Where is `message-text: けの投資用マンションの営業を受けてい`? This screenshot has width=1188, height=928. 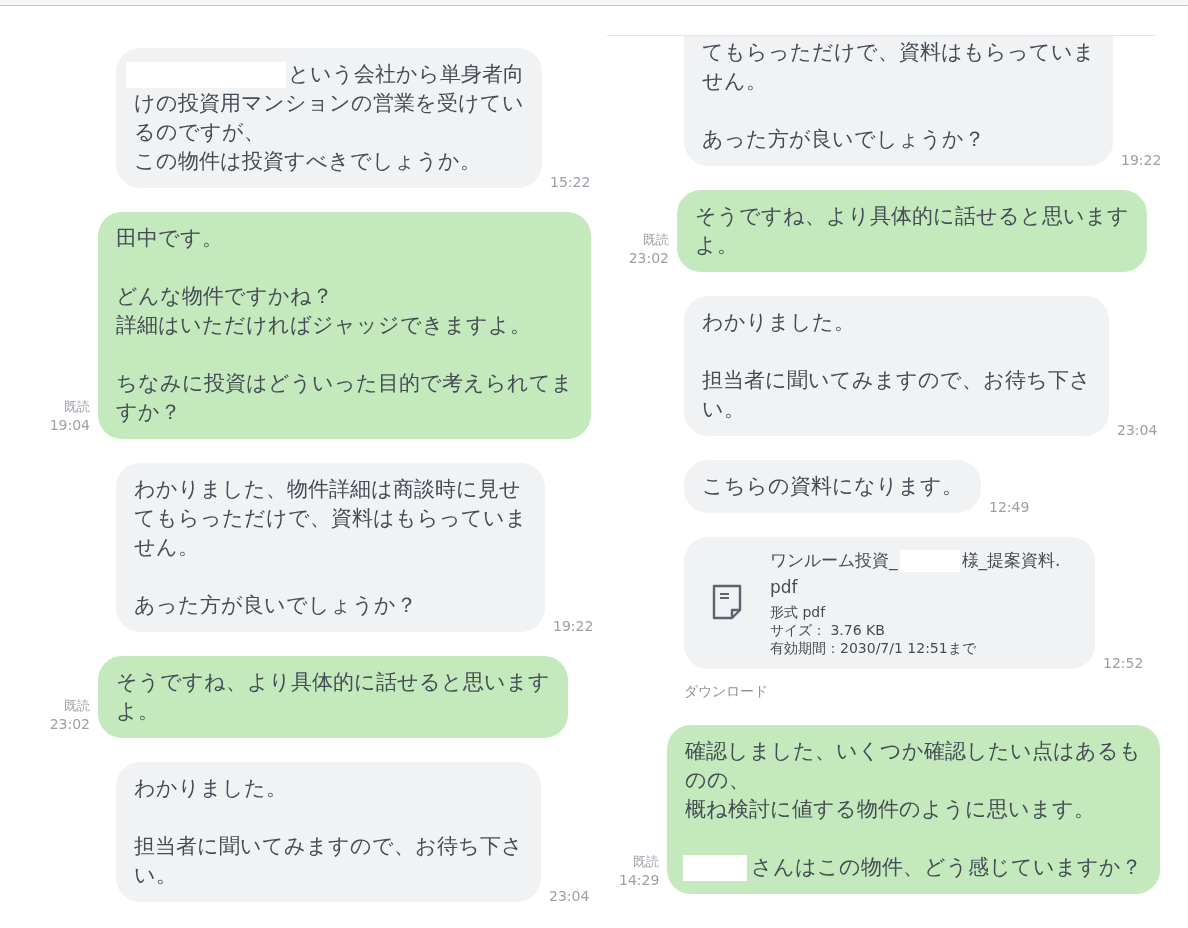
message-text: けの投資用マンションの営業を受けてい is located at coordinates (329, 103).